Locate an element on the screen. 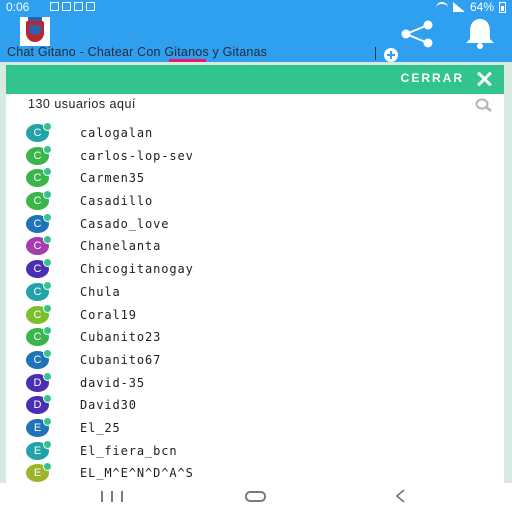 The width and height of the screenshot is (512, 512). status-time: 0:06 is located at coordinates (18, 7).